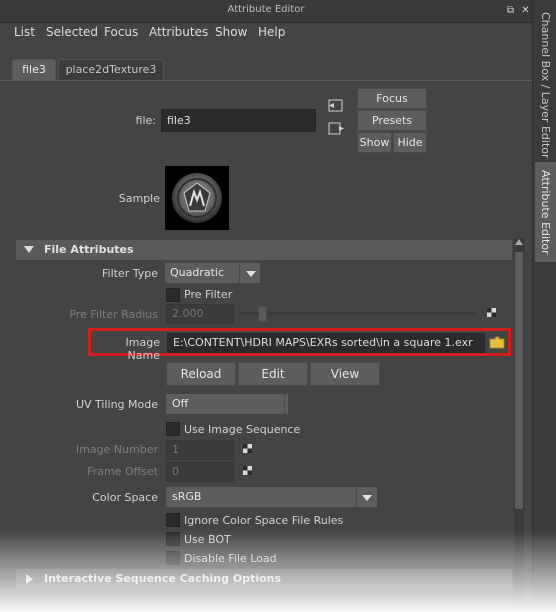 Image resolution: width=556 pixels, height=612 pixels. Describe the element at coordinates (410, 142) in the screenshot. I see `hide-button: Hide` at that location.